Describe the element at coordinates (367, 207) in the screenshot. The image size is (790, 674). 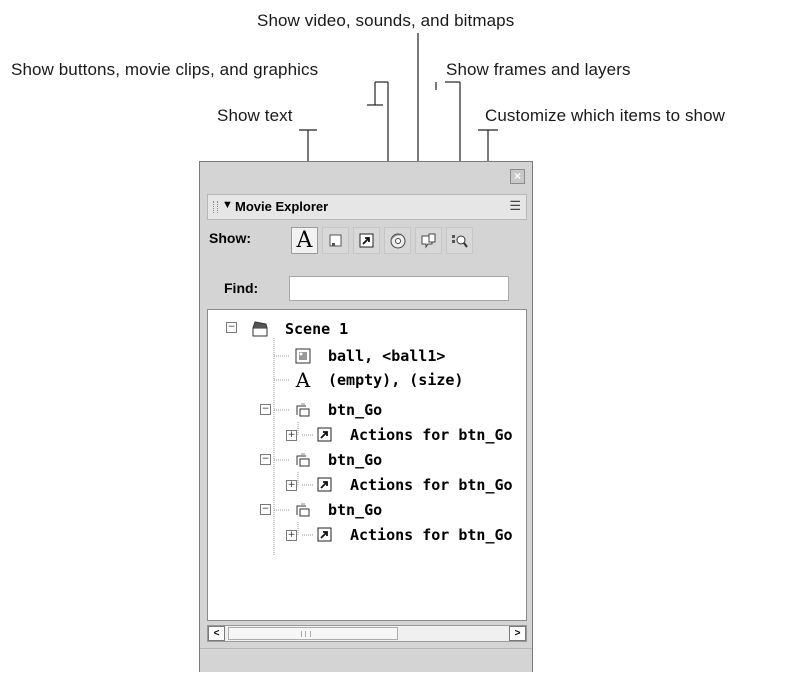
I see `panel-titlebar: ▼ Movie Explorer ☰` at that location.